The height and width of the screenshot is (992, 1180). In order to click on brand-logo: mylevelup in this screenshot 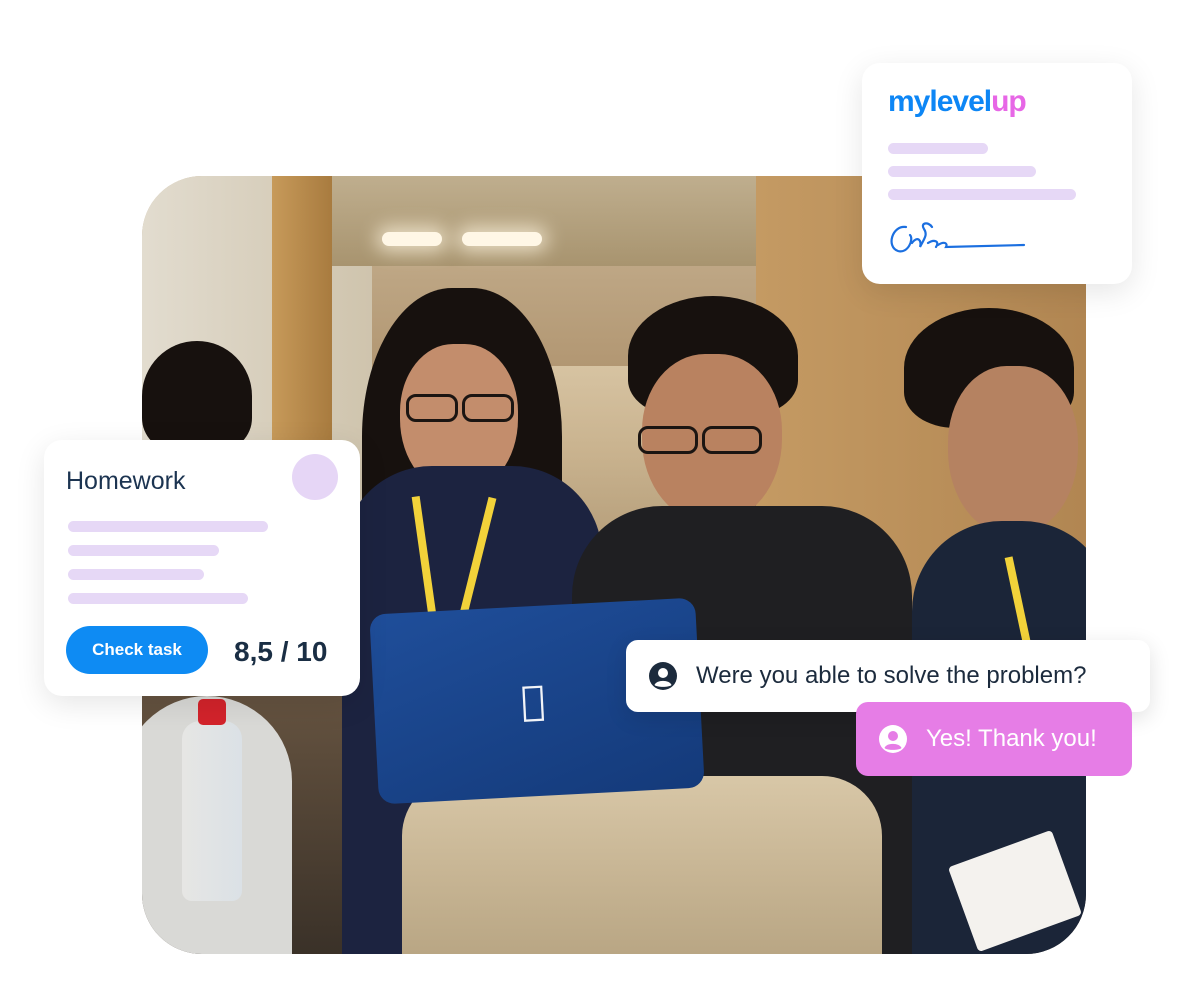, I will do `click(957, 102)`.